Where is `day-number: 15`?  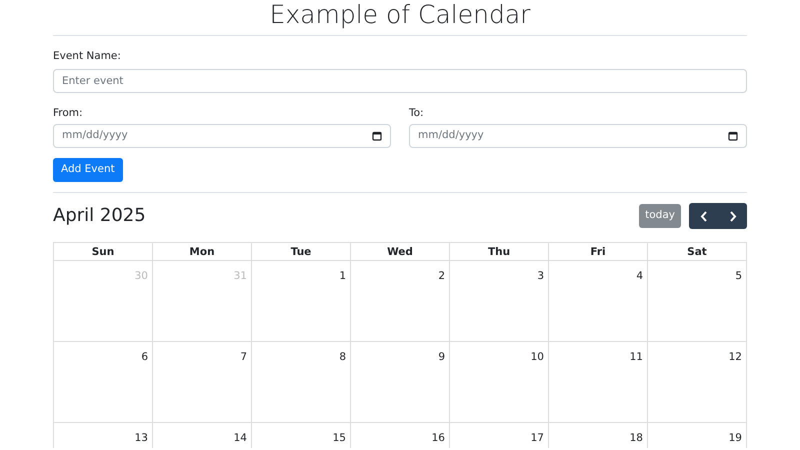
day-number: 15 is located at coordinates (339, 438).